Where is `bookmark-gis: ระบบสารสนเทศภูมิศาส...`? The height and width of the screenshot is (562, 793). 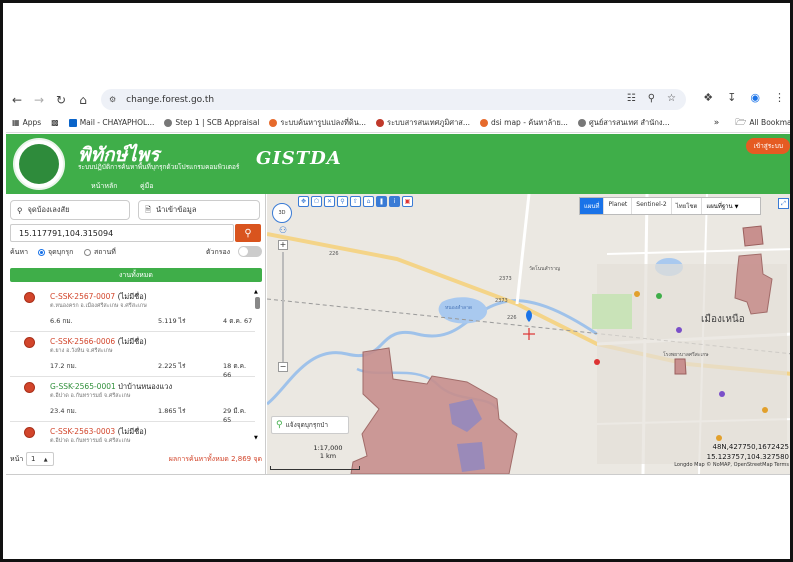 bookmark-gis: ระบบสารสนเทศภูมิศาส... is located at coordinates (423, 123).